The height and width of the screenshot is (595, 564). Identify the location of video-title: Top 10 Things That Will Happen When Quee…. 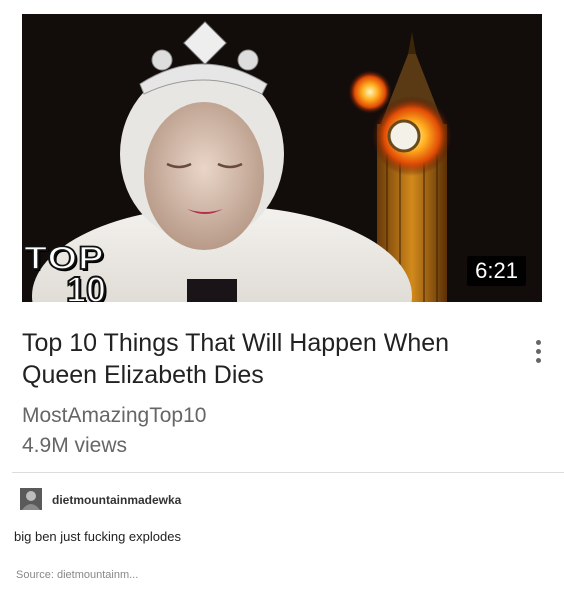
(257, 359).